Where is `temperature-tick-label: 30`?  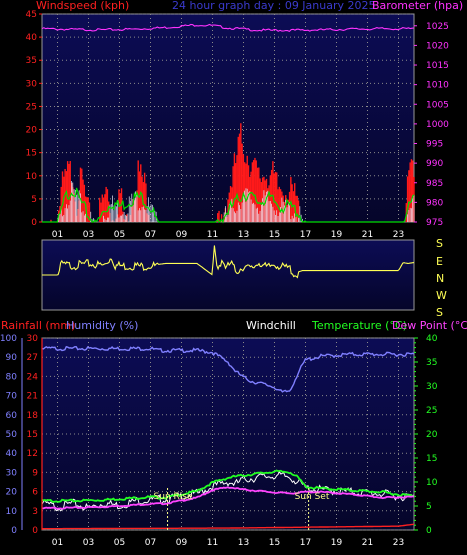 temperature-tick-label: 30 is located at coordinates (432, 387).